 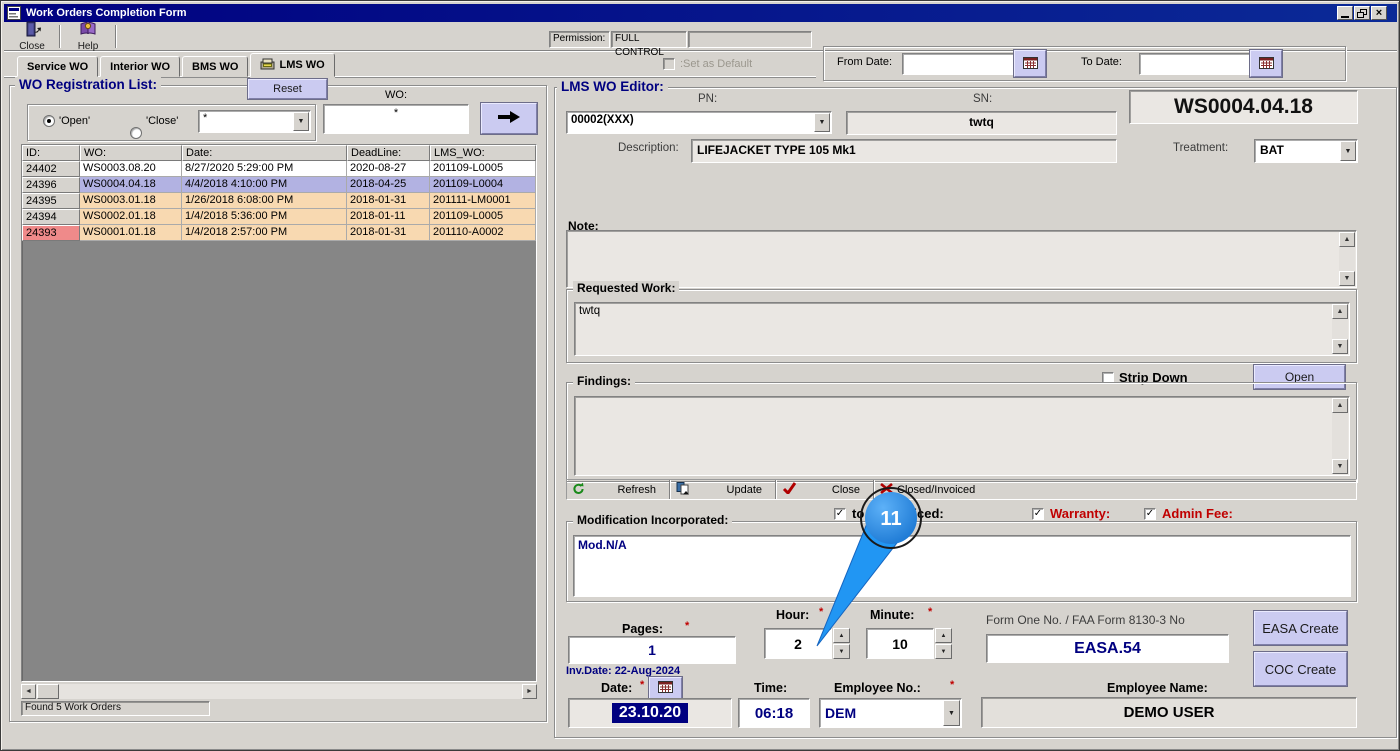 I want to click on row-id: 24402, so click(x=51, y=169).